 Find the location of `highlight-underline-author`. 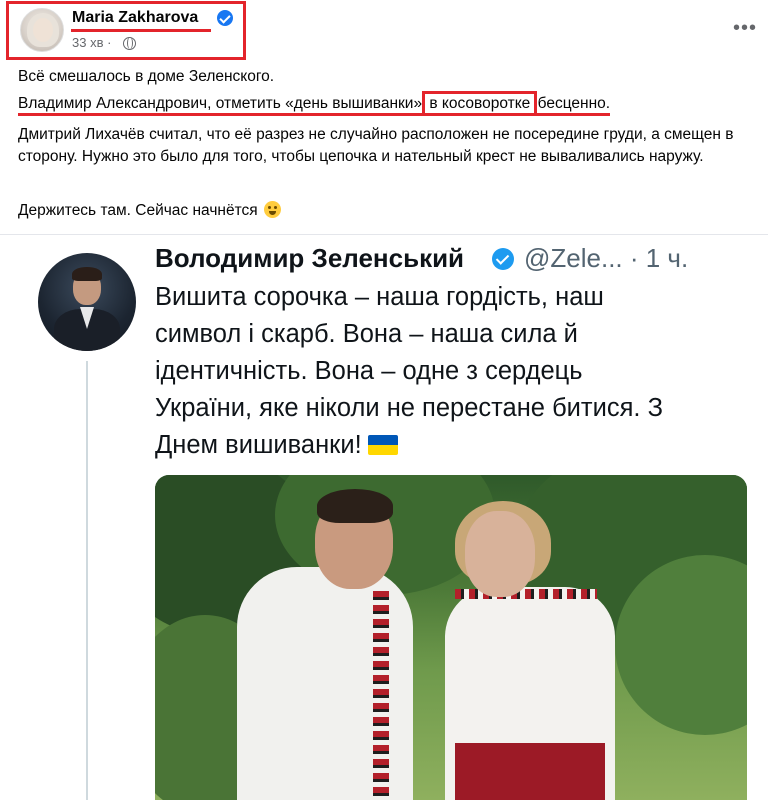

highlight-underline-author is located at coordinates (141, 30).